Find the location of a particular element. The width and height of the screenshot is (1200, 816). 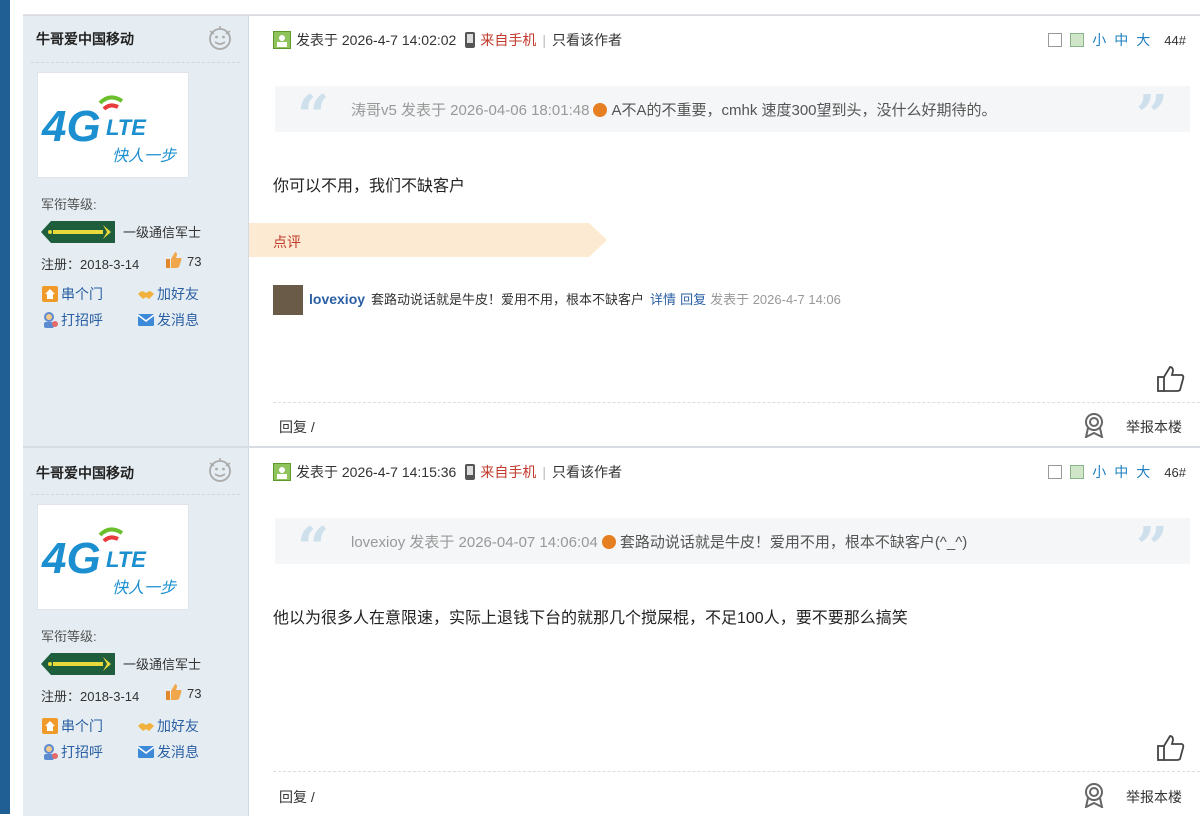

post-body: 你可以不用，我们不缺客户 is located at coordinates (369, 186).